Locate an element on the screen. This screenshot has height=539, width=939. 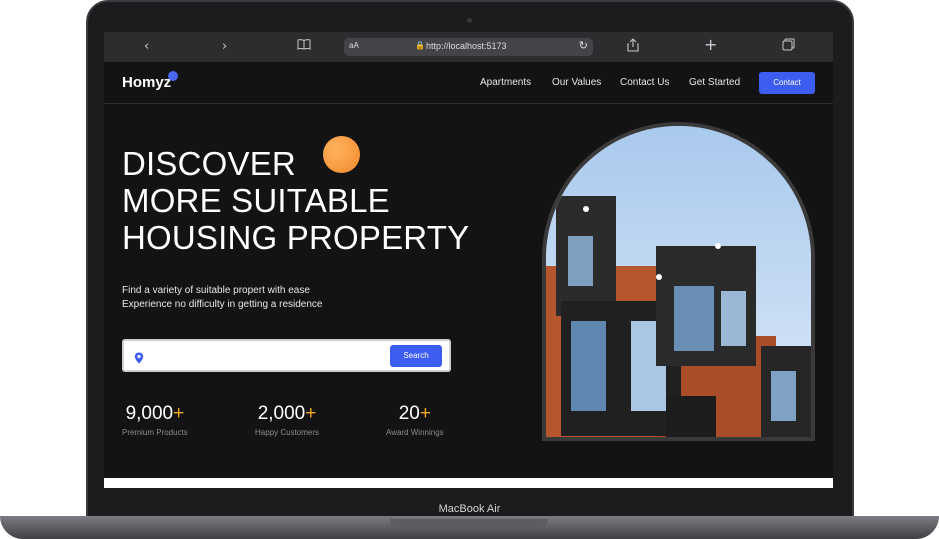
stat-label: Happy Customers is located at coordinates (287, 432).